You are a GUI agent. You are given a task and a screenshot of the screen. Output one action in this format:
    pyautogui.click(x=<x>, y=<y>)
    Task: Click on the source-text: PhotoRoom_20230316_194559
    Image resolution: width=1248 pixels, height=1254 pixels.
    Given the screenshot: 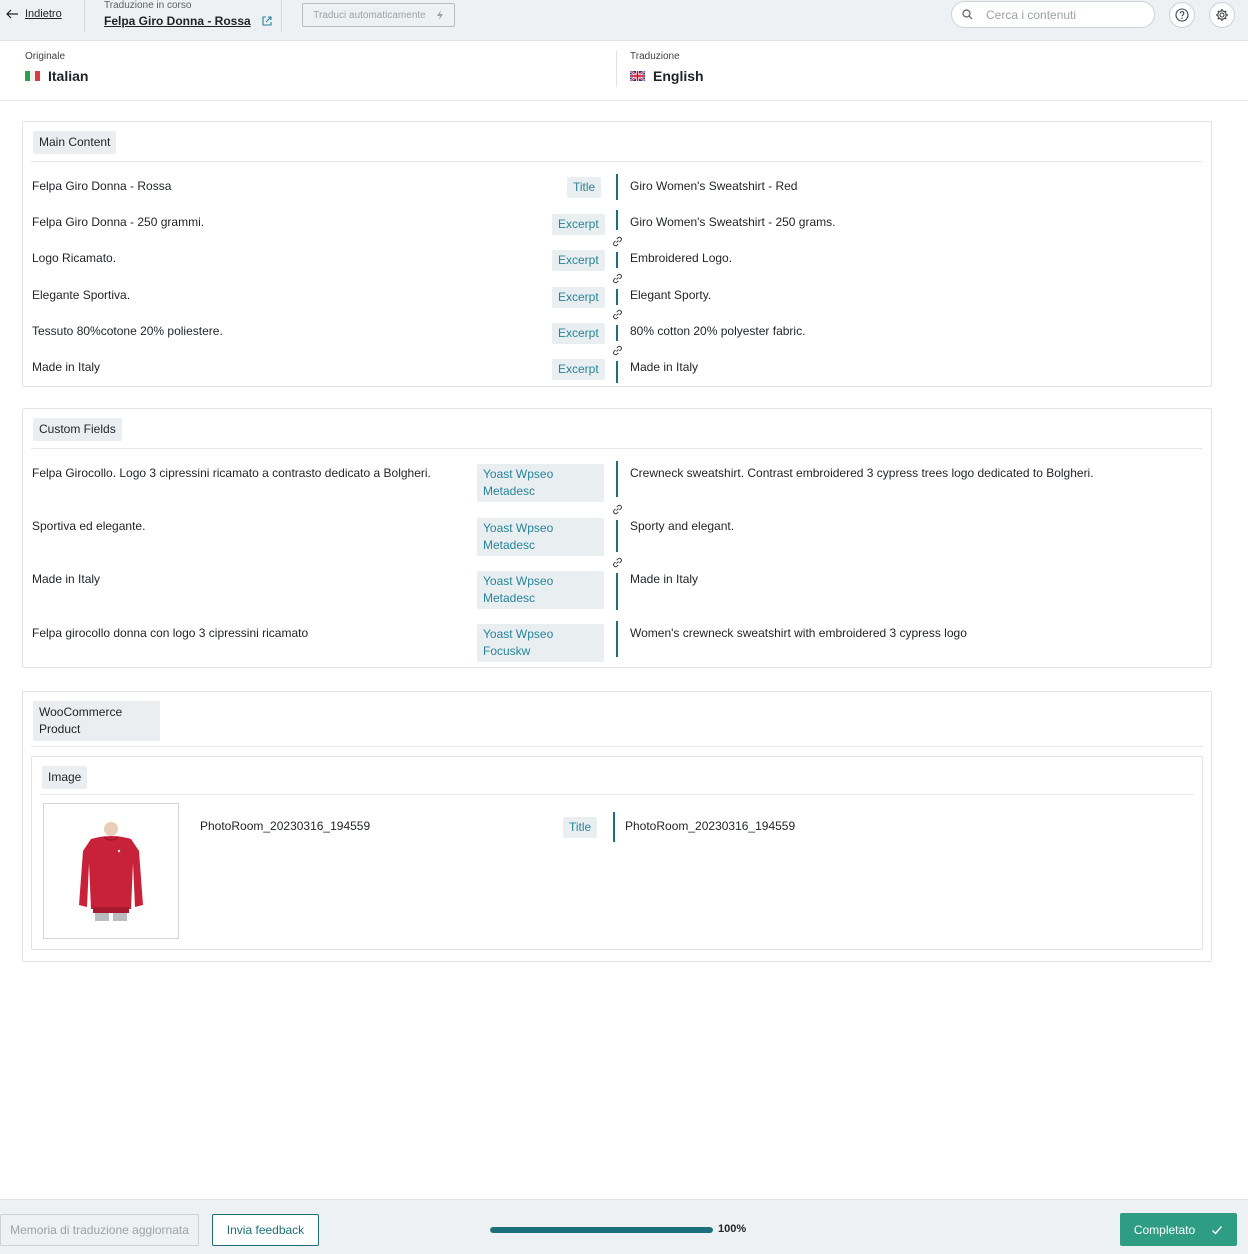 What is the action you would take?
    pyautogui.click(x=285, y=826)
    